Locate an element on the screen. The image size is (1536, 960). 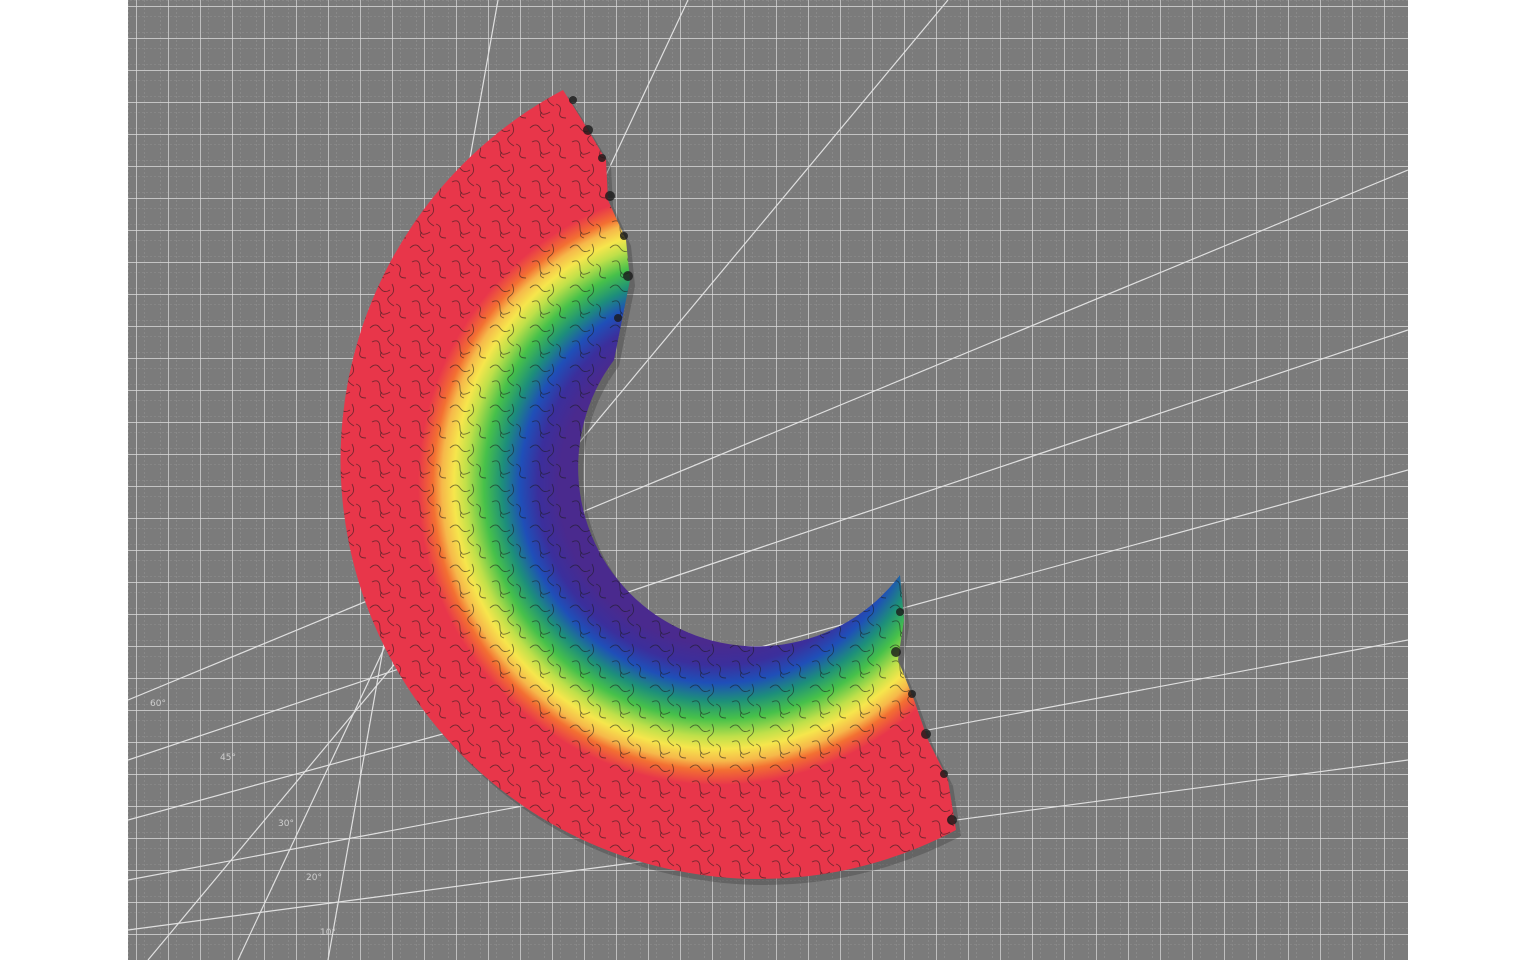
mat-label-30: 30° is located at coordinates (286, 824).